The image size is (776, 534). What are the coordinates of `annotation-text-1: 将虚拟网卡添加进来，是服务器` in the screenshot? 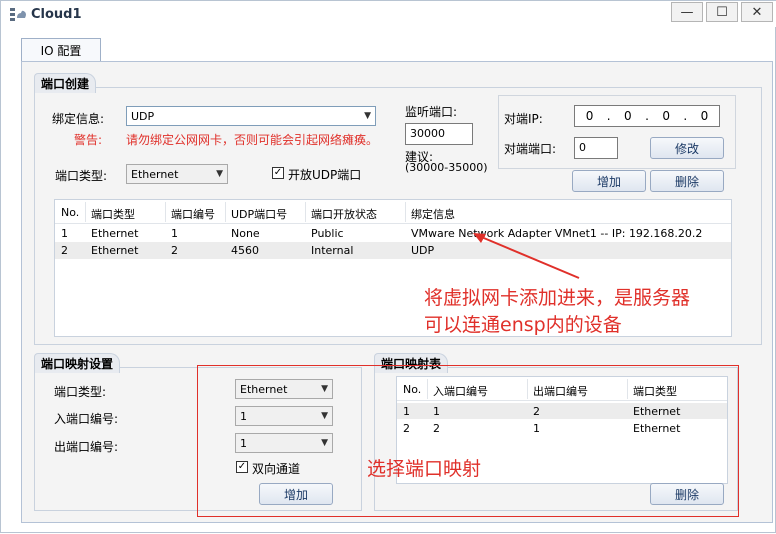 It's located at (557, 298).